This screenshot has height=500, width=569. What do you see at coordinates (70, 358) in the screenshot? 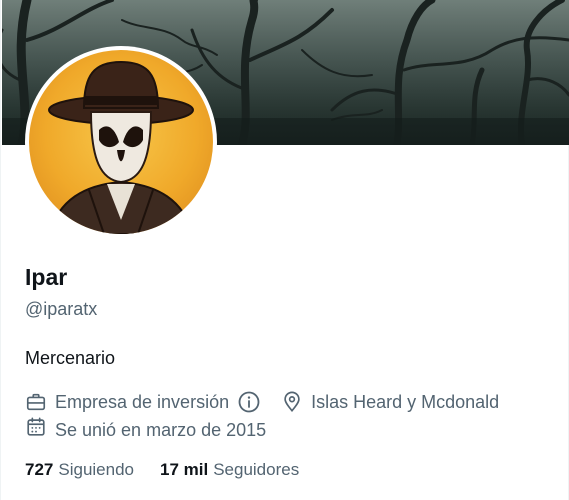
I see `profile-bio: Mercenario` at bounding box center [70, 358].